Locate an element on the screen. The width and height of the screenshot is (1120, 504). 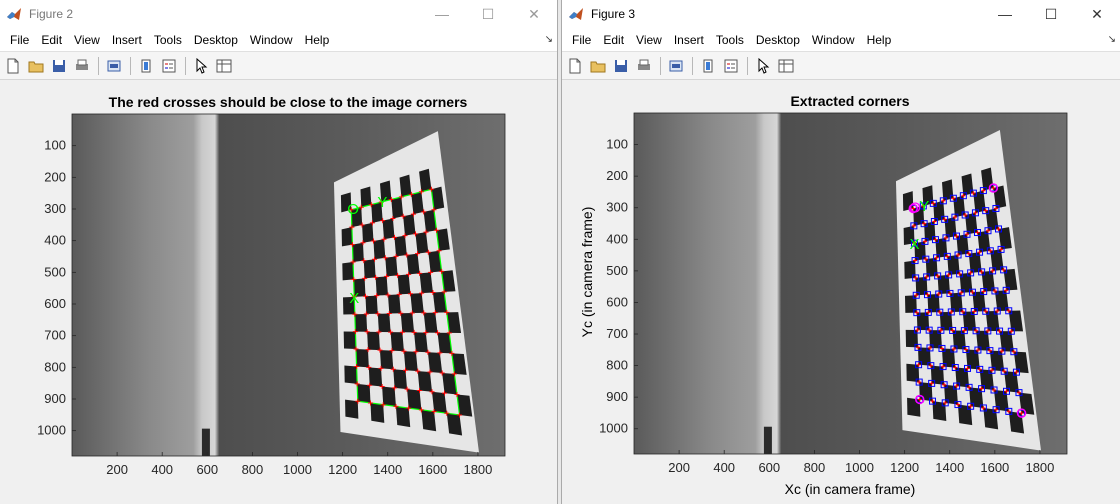
y-tick-label: 300 is located at coordinates (617, 207).